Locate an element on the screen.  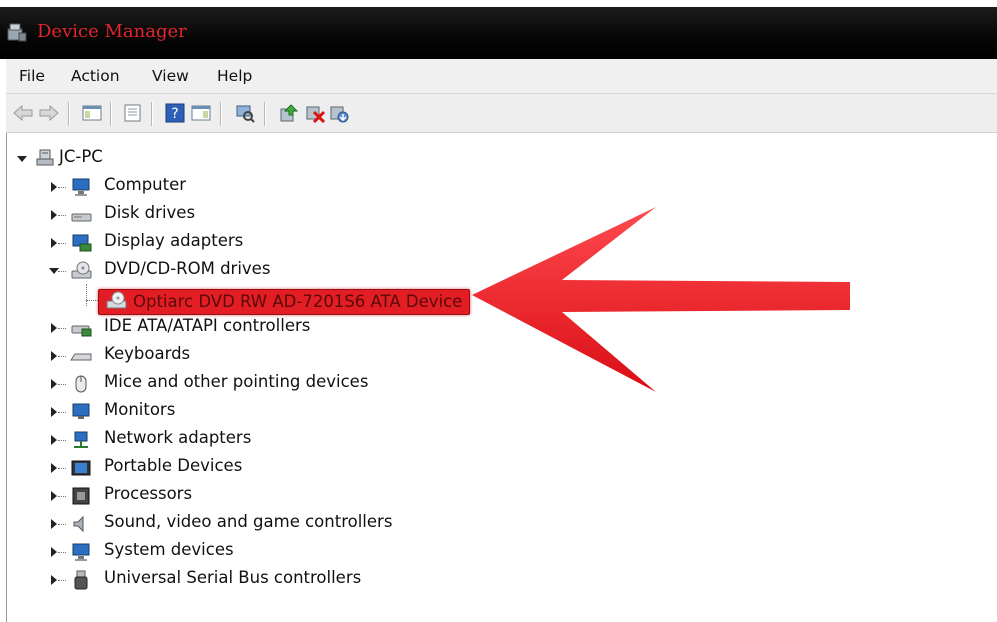
tree-item-mice: Mice and other pointing devices is located at coordinates (246, 384).